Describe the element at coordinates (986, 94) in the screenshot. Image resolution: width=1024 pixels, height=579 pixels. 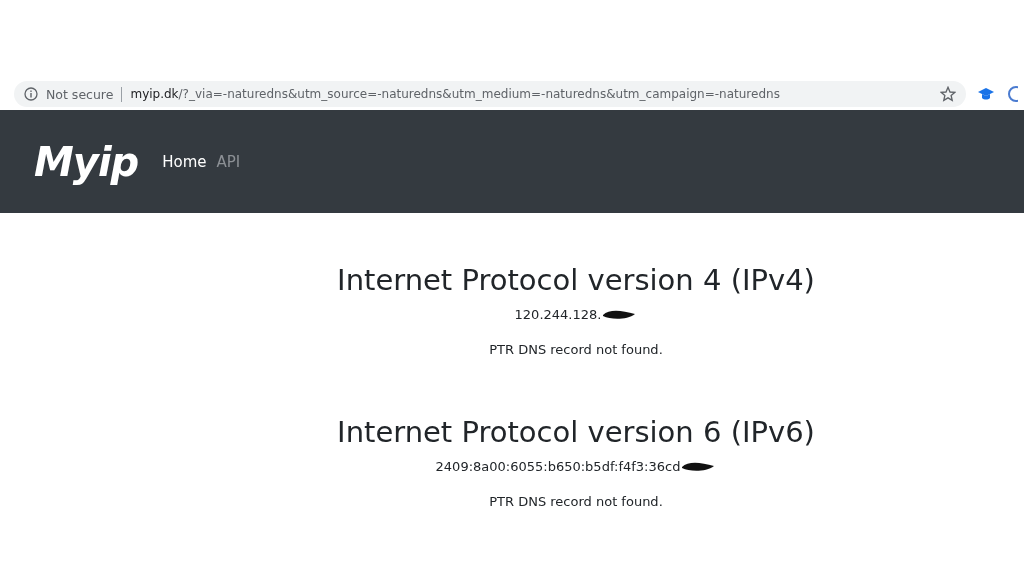
I see `mortarboard-icon` at that location.